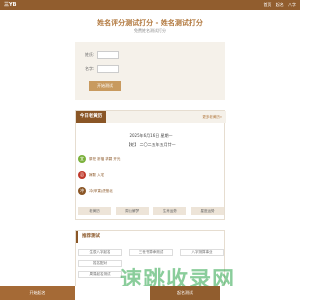  I want to click on almanac-date: 2025年6月16日 星期一, so click(151, 135).